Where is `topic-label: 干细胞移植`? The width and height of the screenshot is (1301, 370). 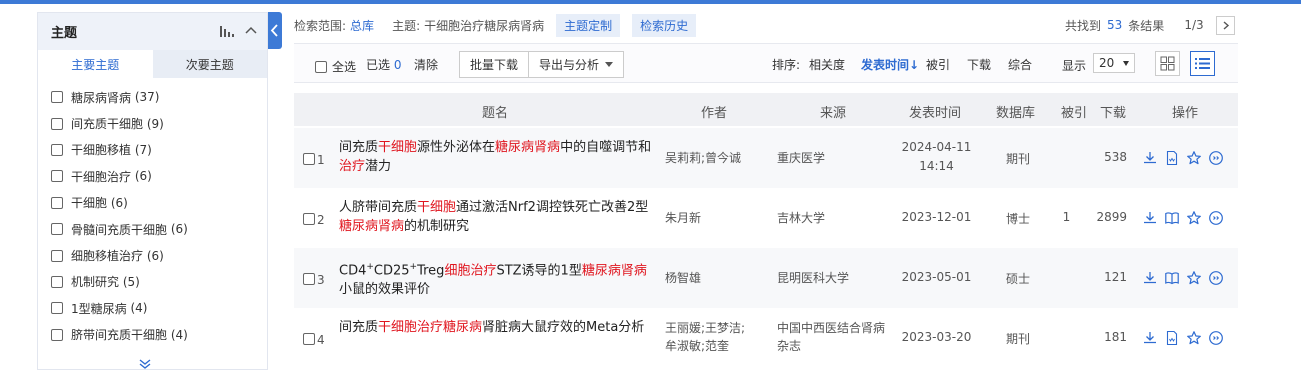 topic-label: 干细胞移植 is located at coordinates (101, 150).